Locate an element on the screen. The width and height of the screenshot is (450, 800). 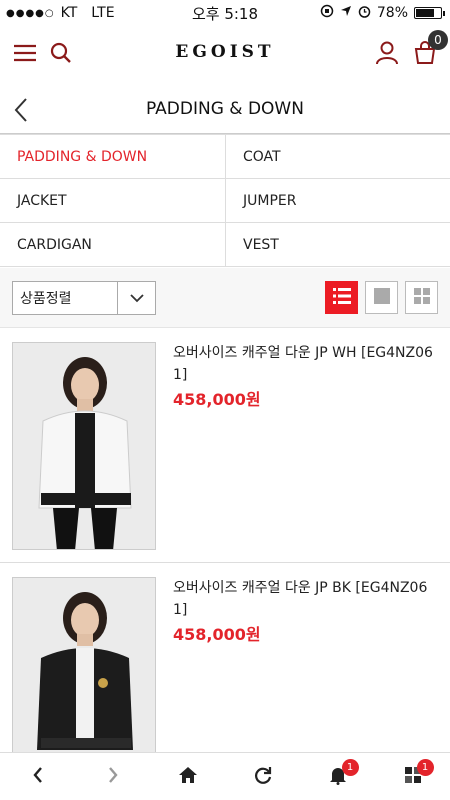
category-jumper: JUMPER is located at coordinates (337, 200).